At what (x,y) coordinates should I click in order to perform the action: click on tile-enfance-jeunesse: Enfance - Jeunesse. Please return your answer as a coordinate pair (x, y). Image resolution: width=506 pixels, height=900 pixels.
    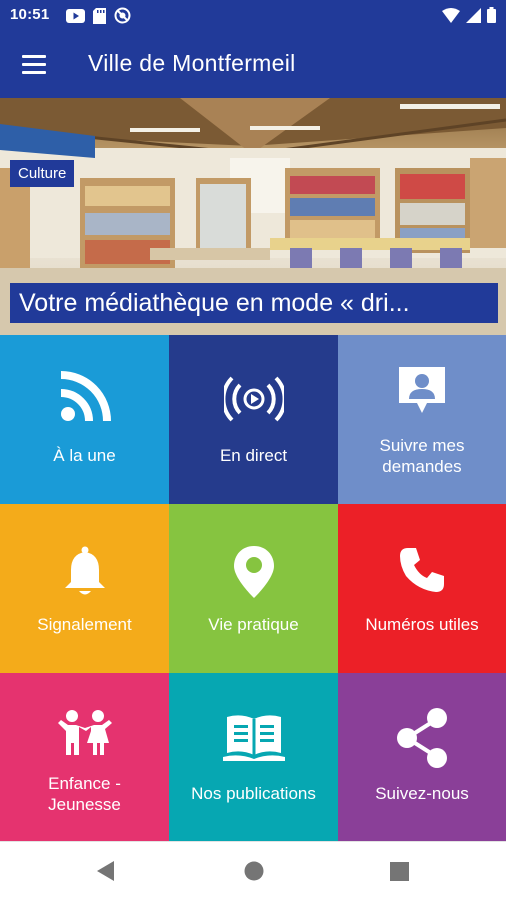
    Looking at the image, I should click on (84, 757).